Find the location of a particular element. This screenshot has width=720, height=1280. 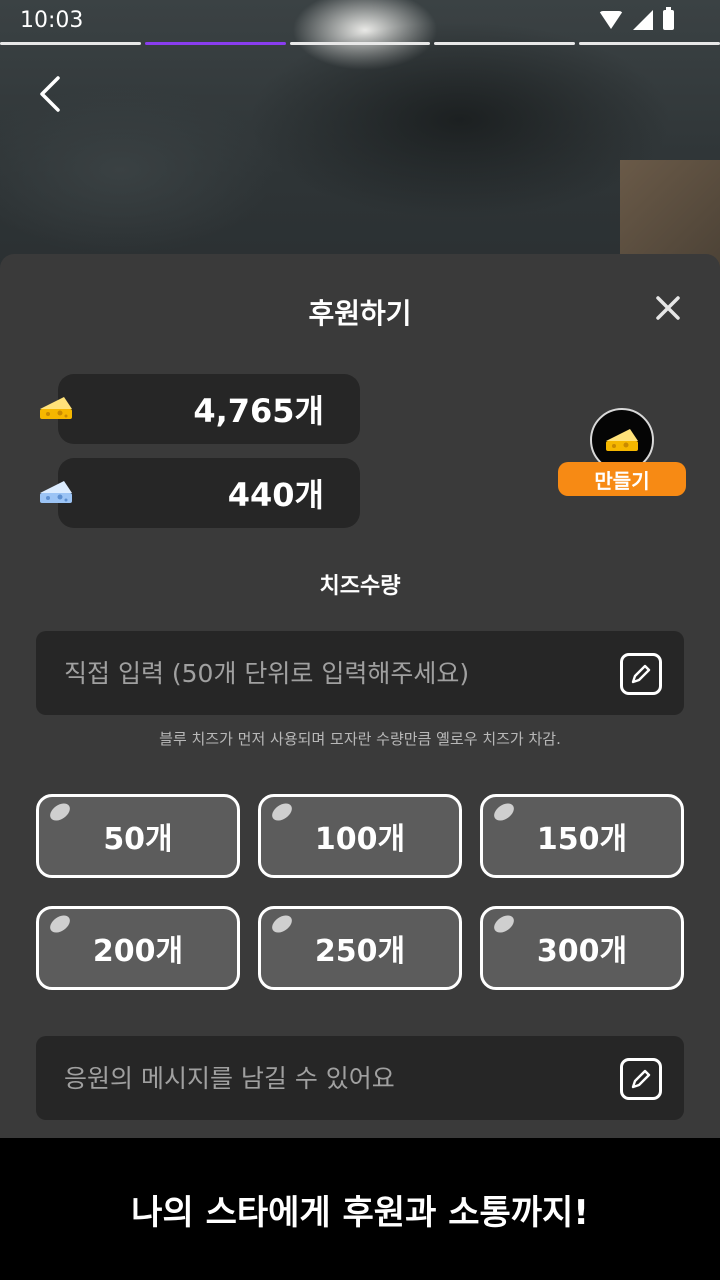

status-bar: 10:03 is located at coordinates (360, 22).